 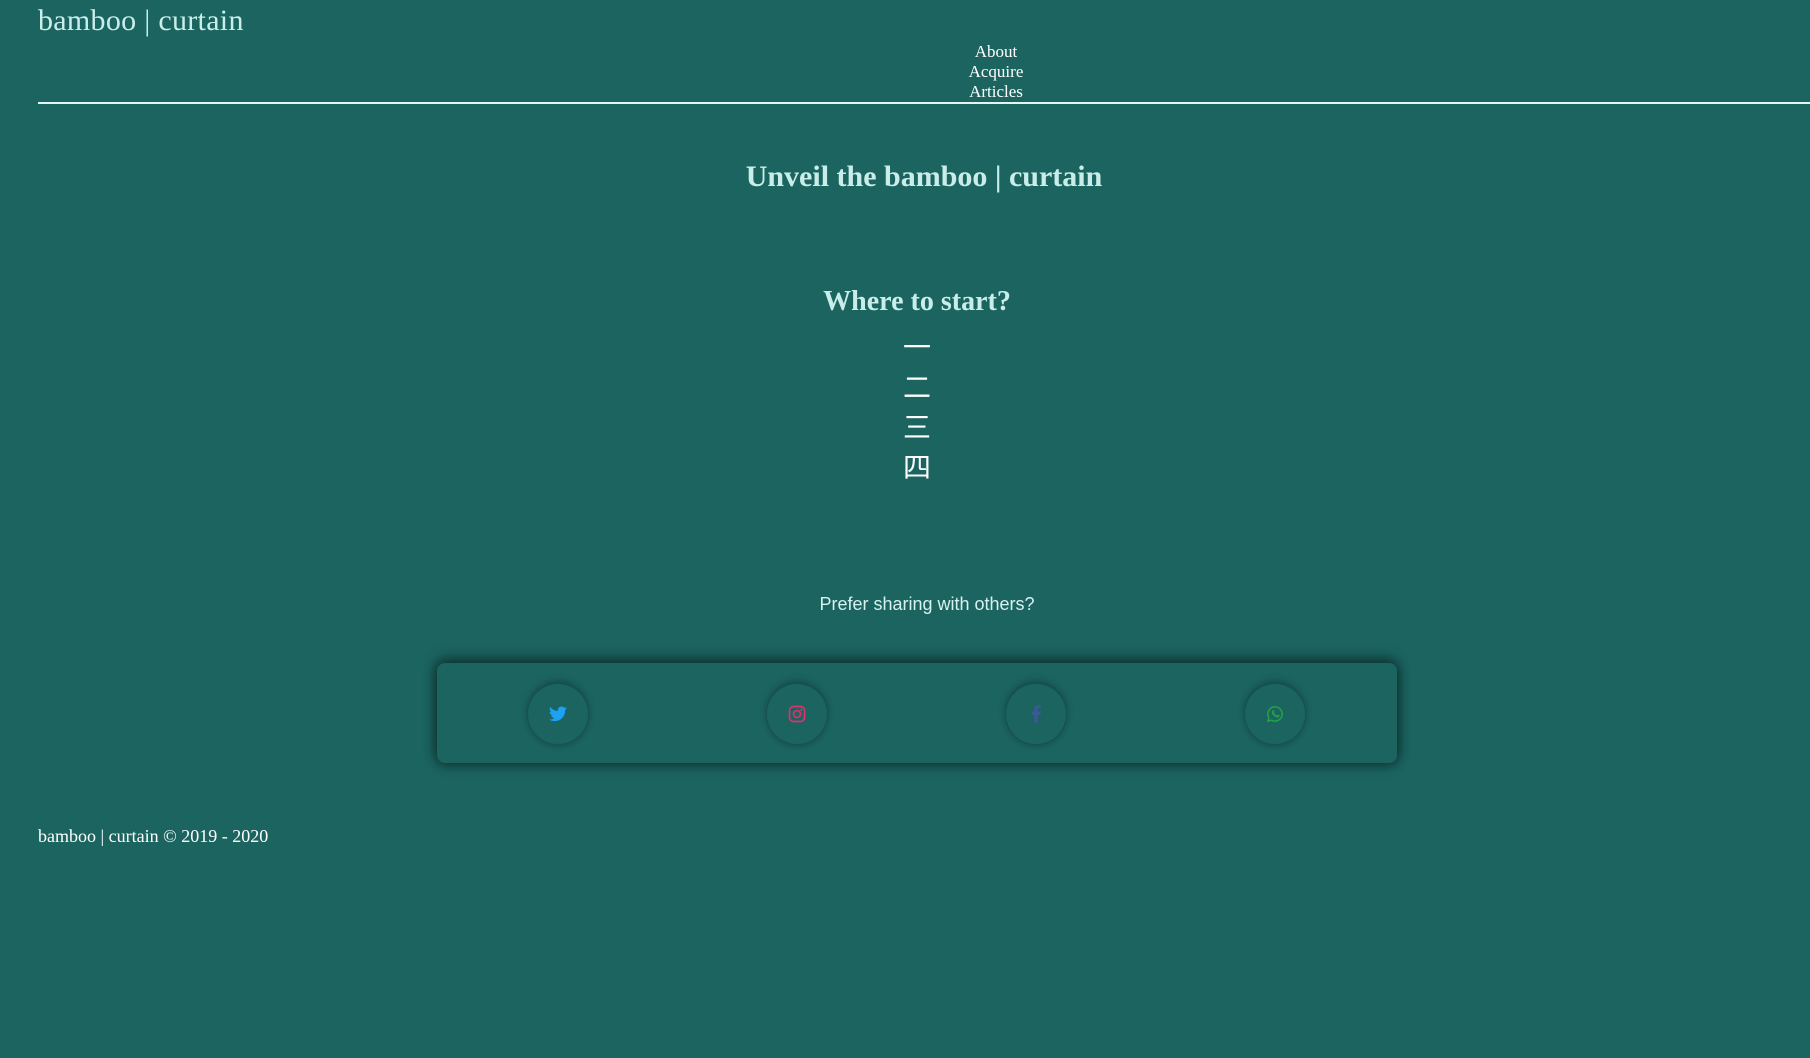 I want to click on chapter-list: 一 二 三 四, so click(x=917, y=408).